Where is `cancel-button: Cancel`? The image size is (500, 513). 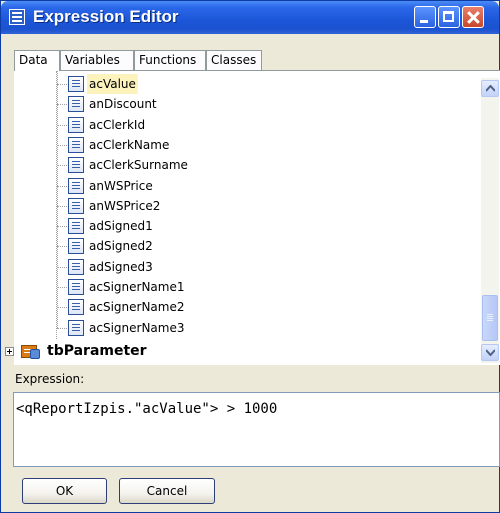
cancel-button: Cancel is located at coordinates (167, 491).